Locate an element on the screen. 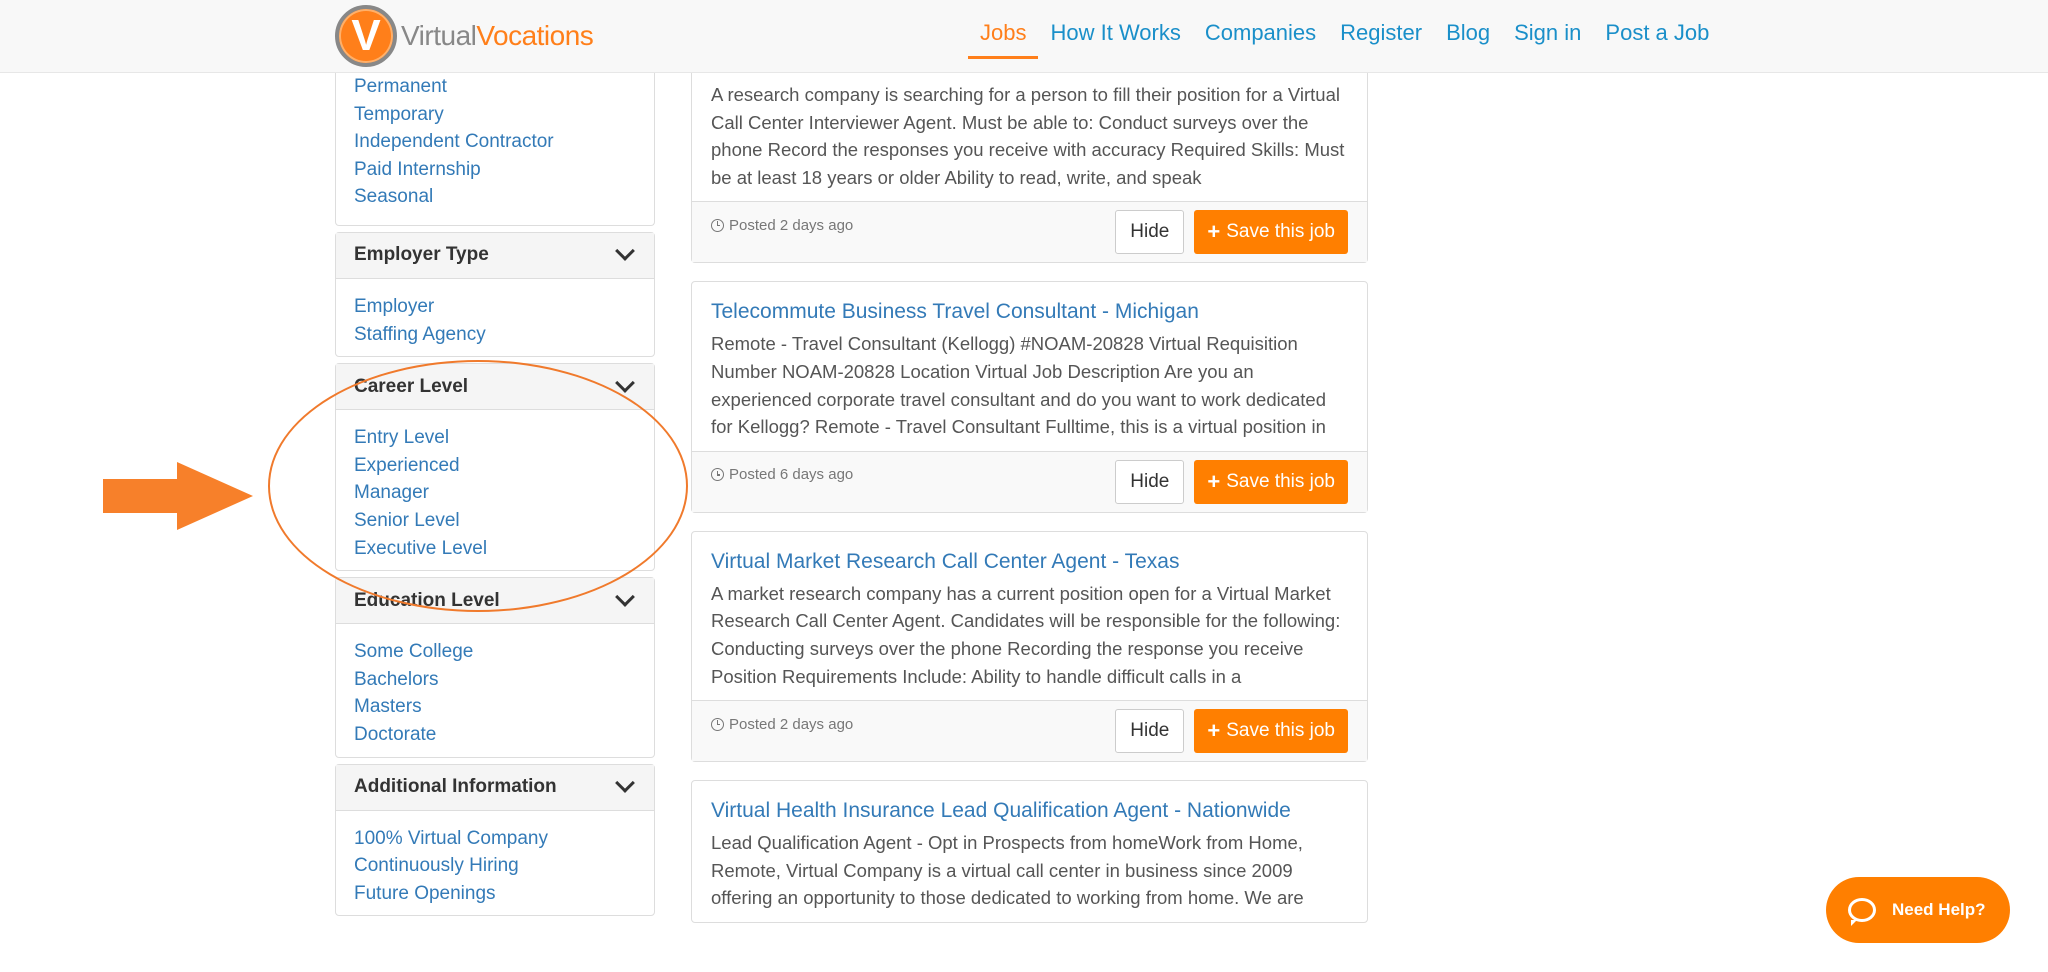  nav-blog: Blog is located at coordinates (1468, 36).